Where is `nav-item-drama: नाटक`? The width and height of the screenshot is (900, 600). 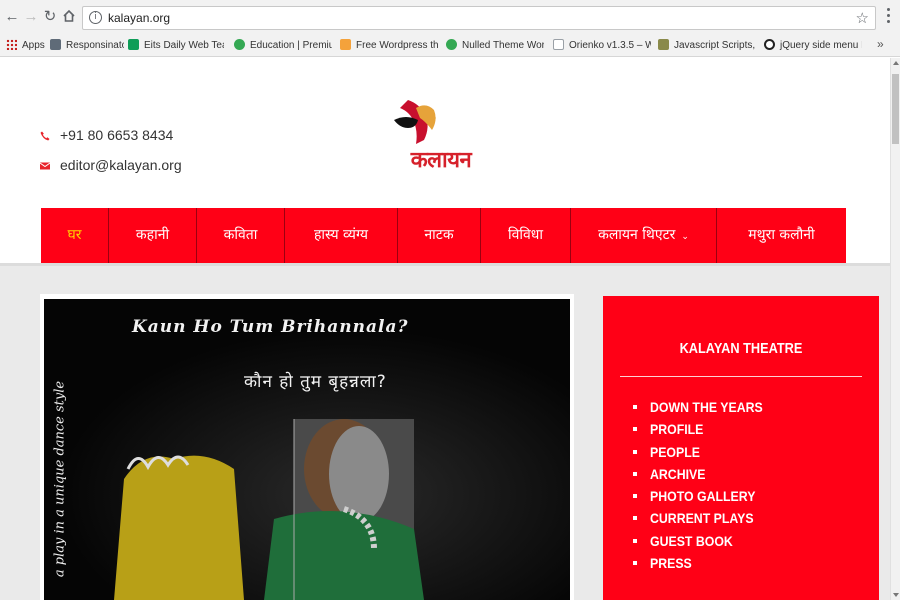 nav-item-drama: नाटक is located at coordinates (439, 235).